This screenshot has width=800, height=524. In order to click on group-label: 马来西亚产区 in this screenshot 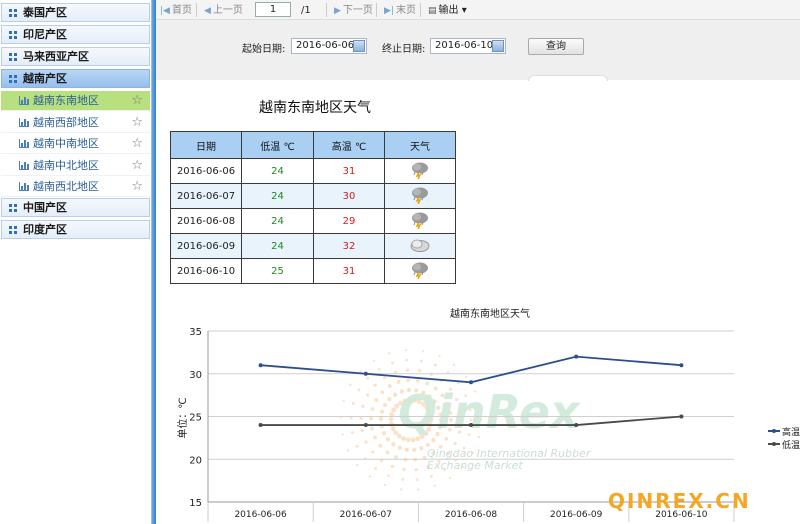, I will do `click(56, 56)`.